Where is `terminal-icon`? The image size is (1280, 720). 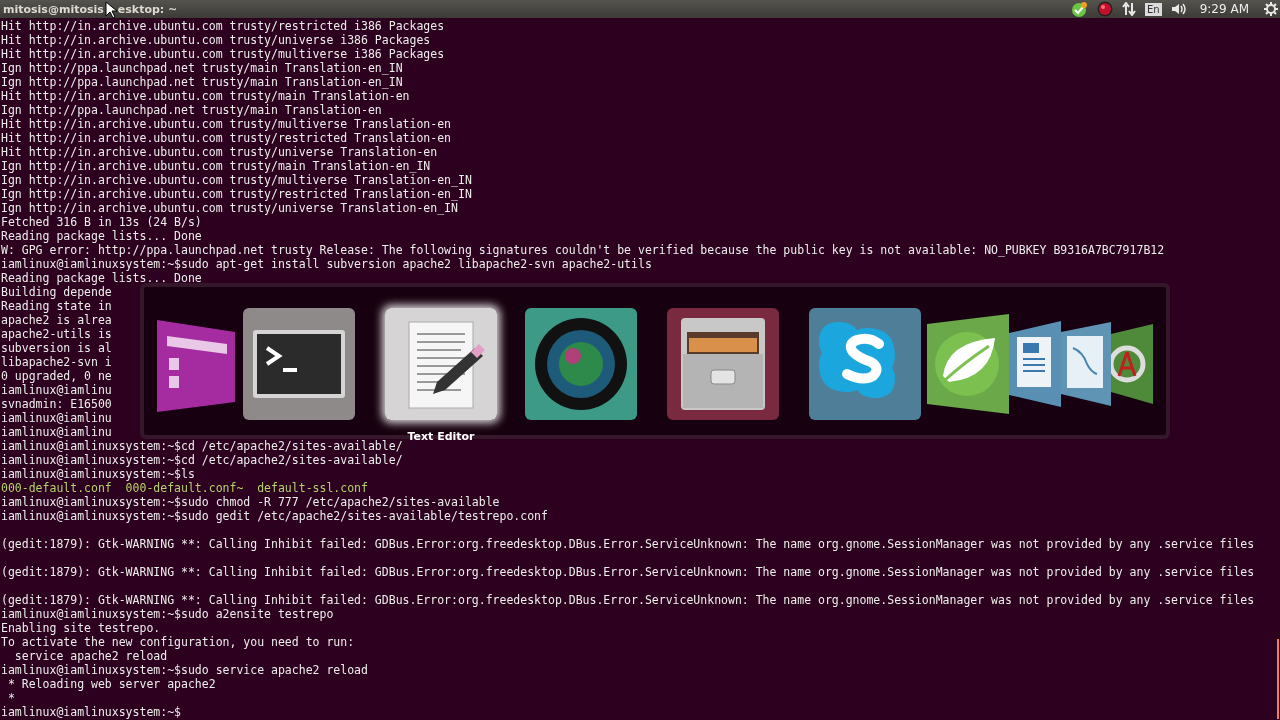 terminal-icon is located at coordinates (299, 364).